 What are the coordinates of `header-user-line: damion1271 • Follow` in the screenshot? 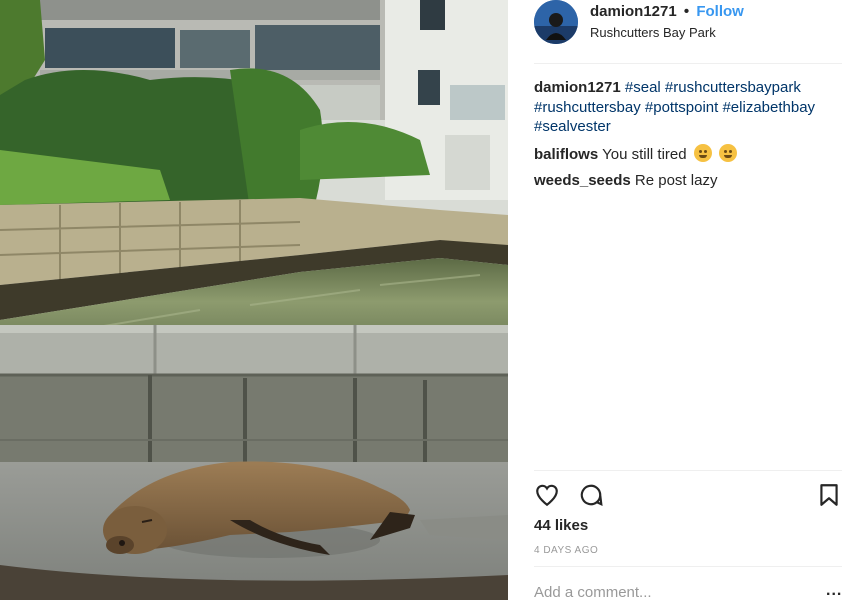 It's located at (667, 11).